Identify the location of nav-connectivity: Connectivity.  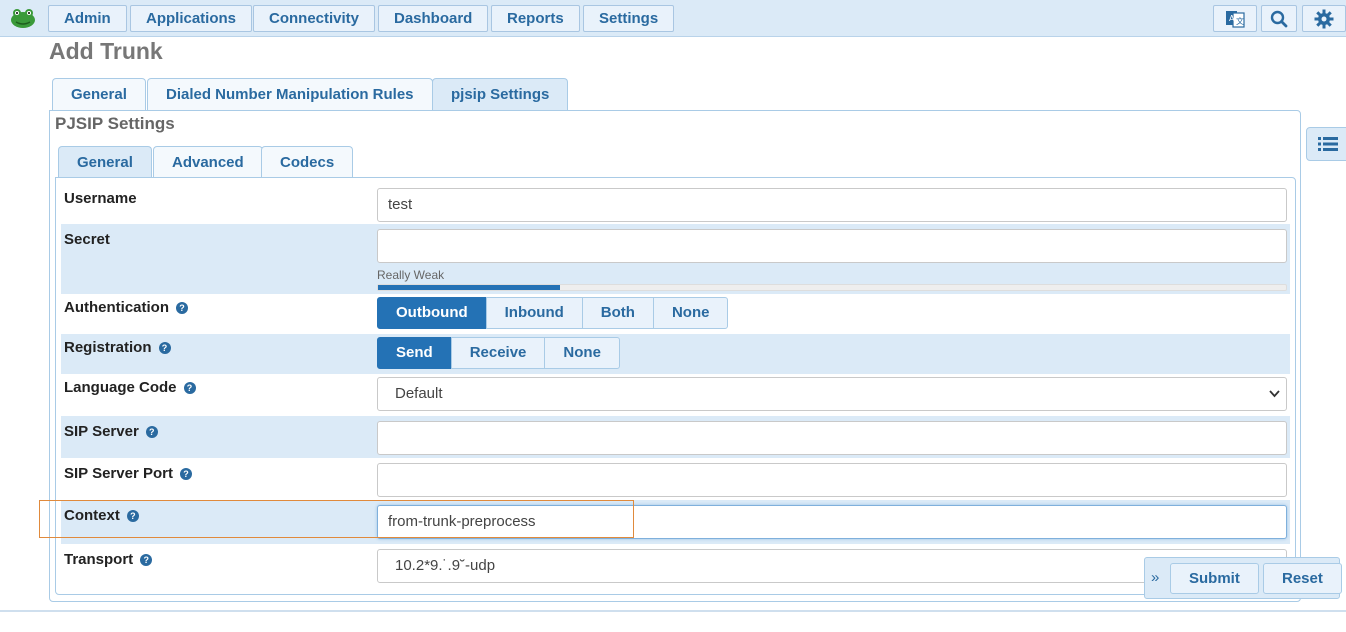
(314, 18).